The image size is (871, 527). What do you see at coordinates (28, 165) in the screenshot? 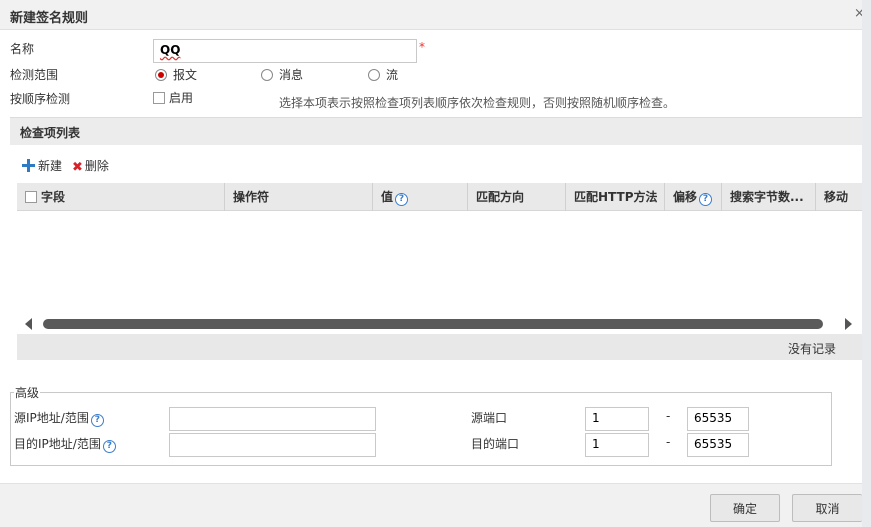
I see `plus-icon` at bounding box center [28, 165].